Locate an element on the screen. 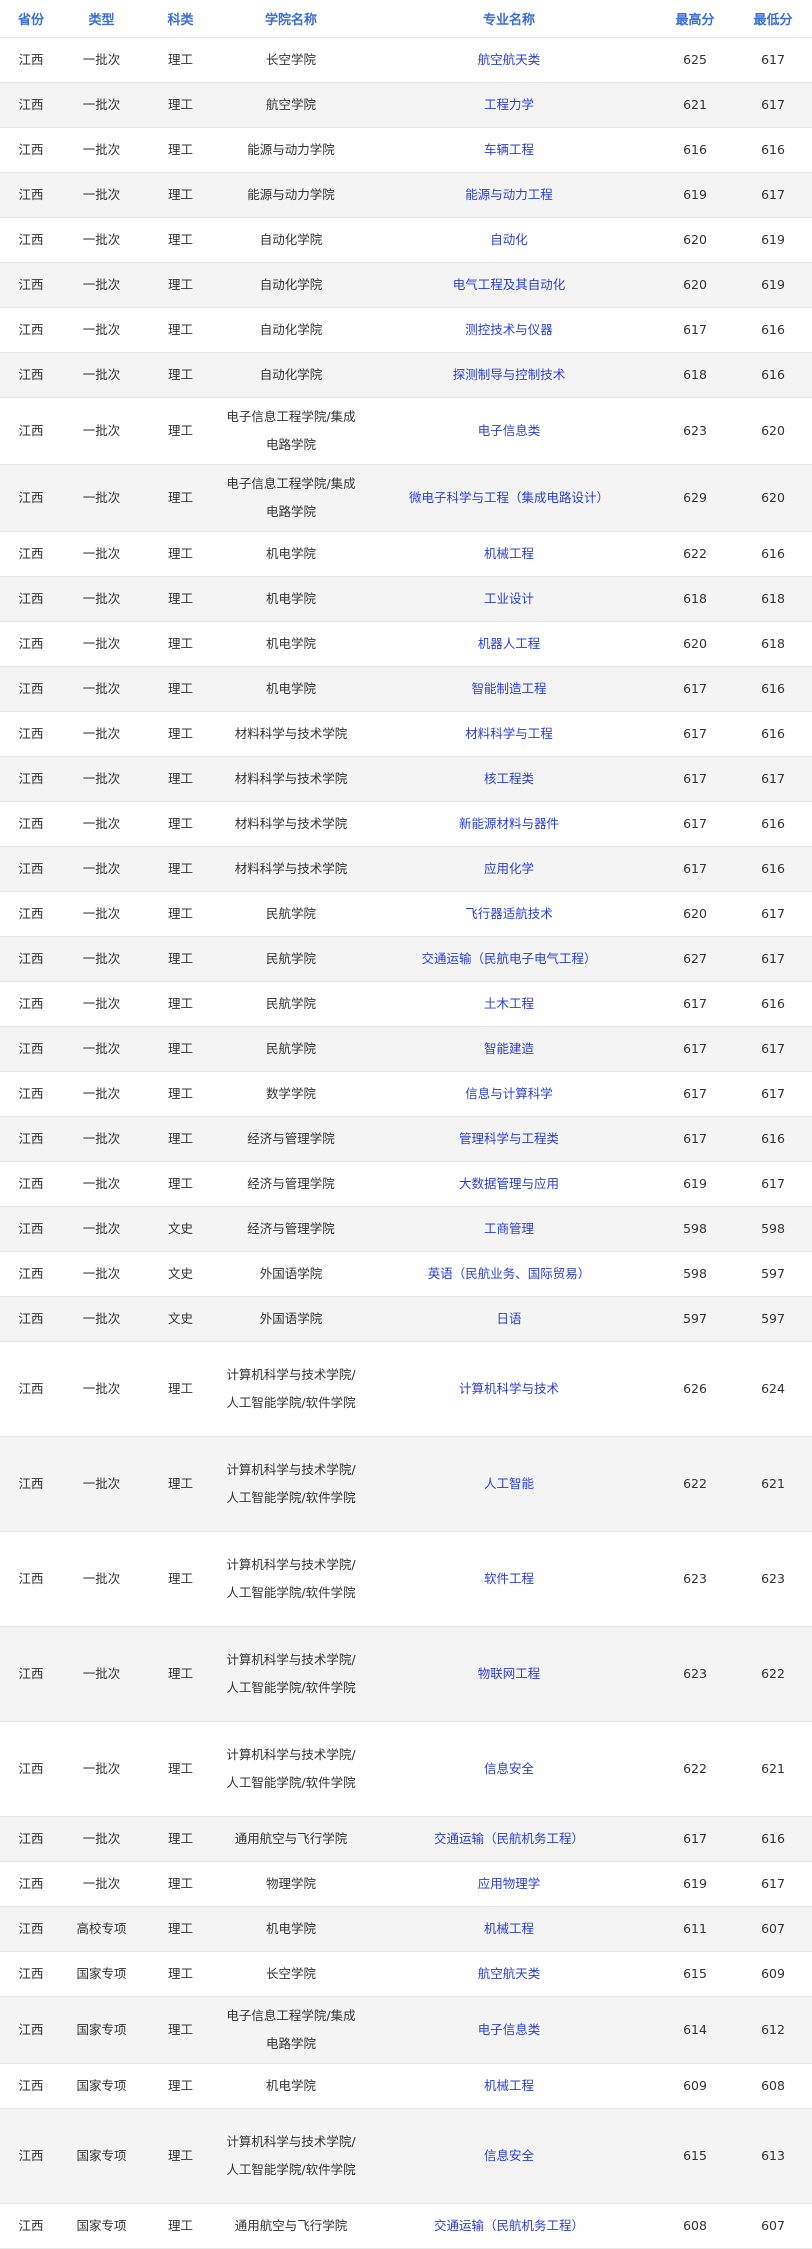 The image size is (812, 2249). major-link: 应用化学 is located at coordinates (509, 868).